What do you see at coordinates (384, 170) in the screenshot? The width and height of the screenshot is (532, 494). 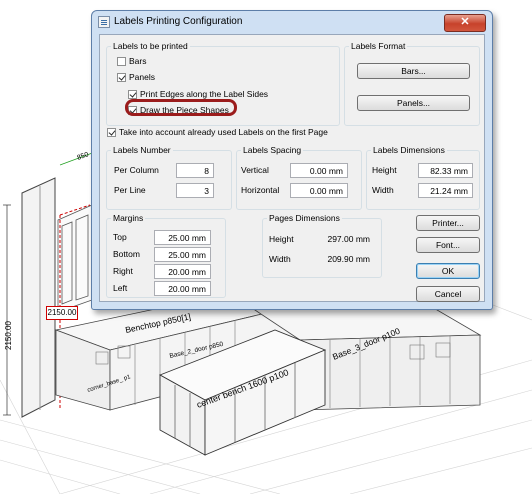 I see `label-height-label: Height` at bounding box center [384, 170].